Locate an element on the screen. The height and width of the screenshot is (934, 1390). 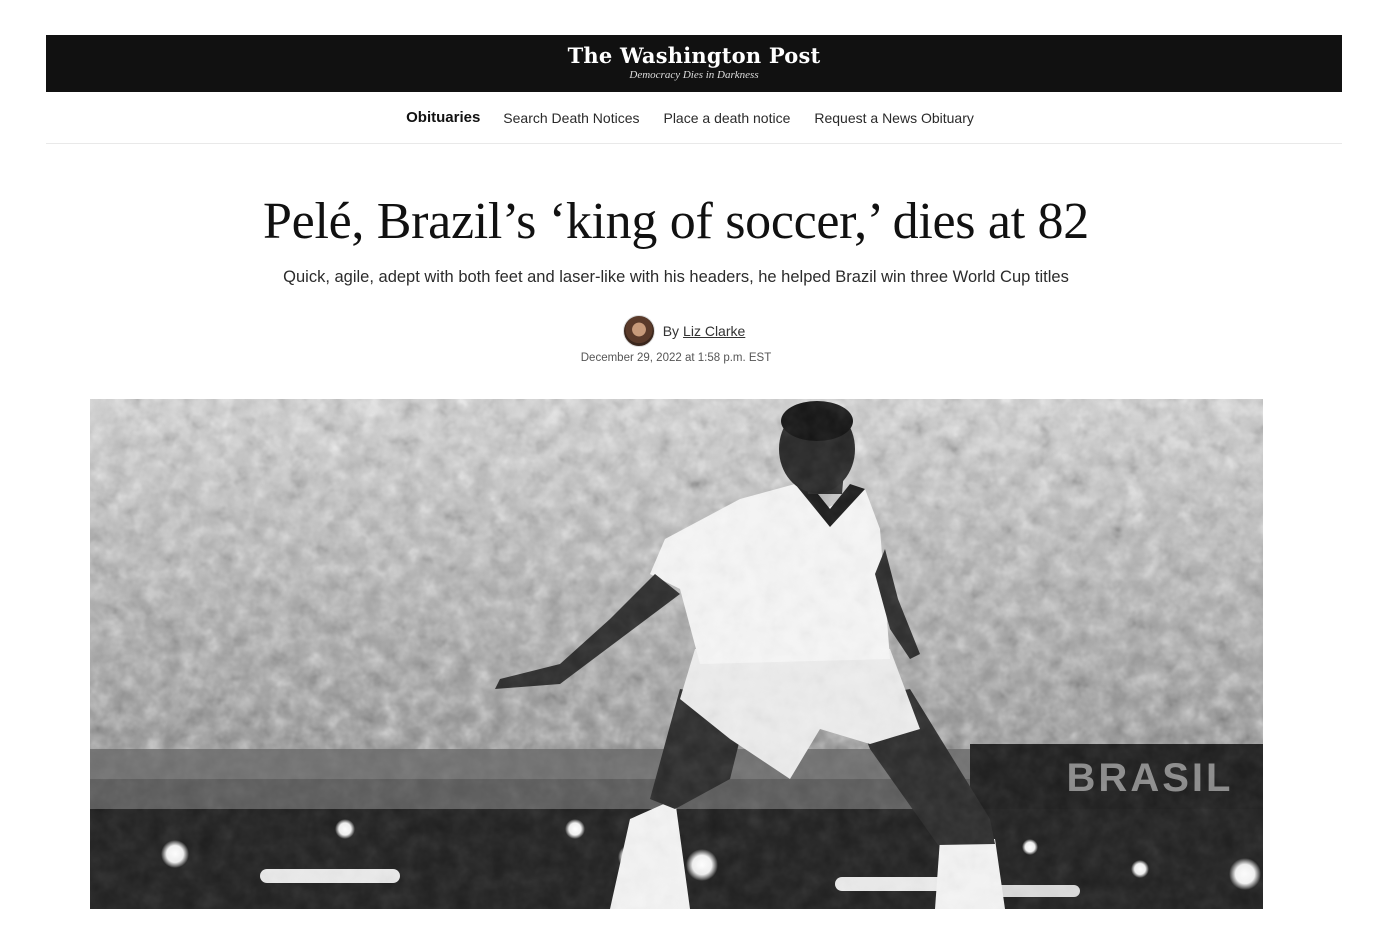
nav-link-search-death-notices: Search Death Notices is located at coordinates (571, 118).